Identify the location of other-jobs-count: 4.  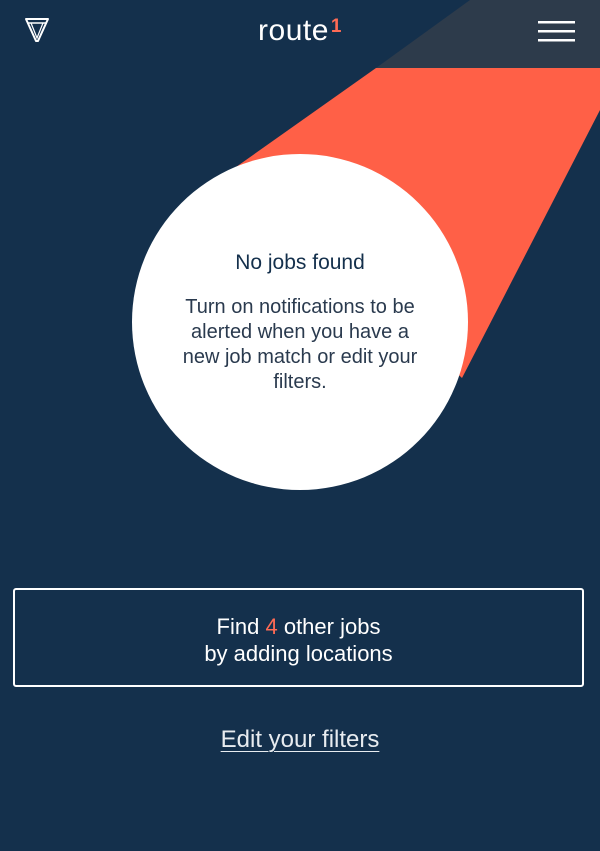
(271, 626).